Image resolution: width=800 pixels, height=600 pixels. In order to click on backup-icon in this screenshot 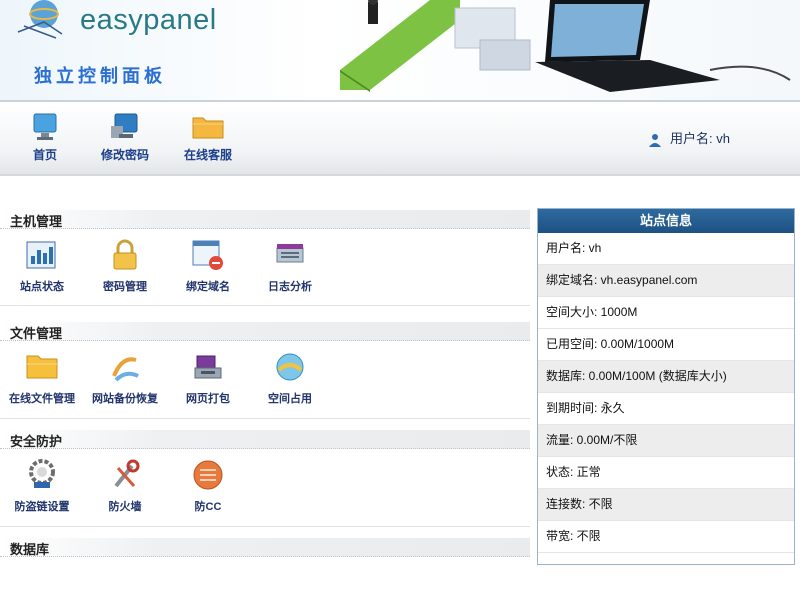, I will do `click(125, 369)`.